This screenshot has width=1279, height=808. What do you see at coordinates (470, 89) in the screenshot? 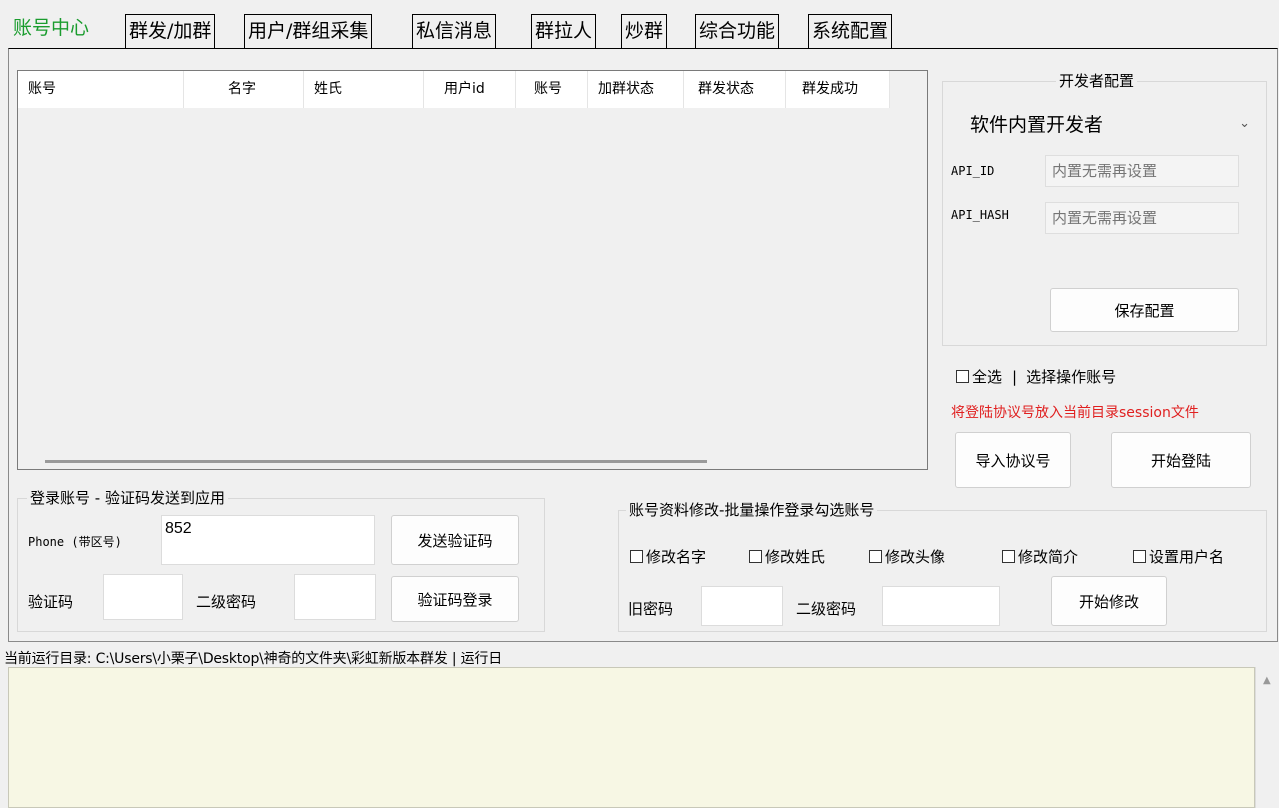
I see `col-user-id: 用户id` at bounding box center [470, 89].